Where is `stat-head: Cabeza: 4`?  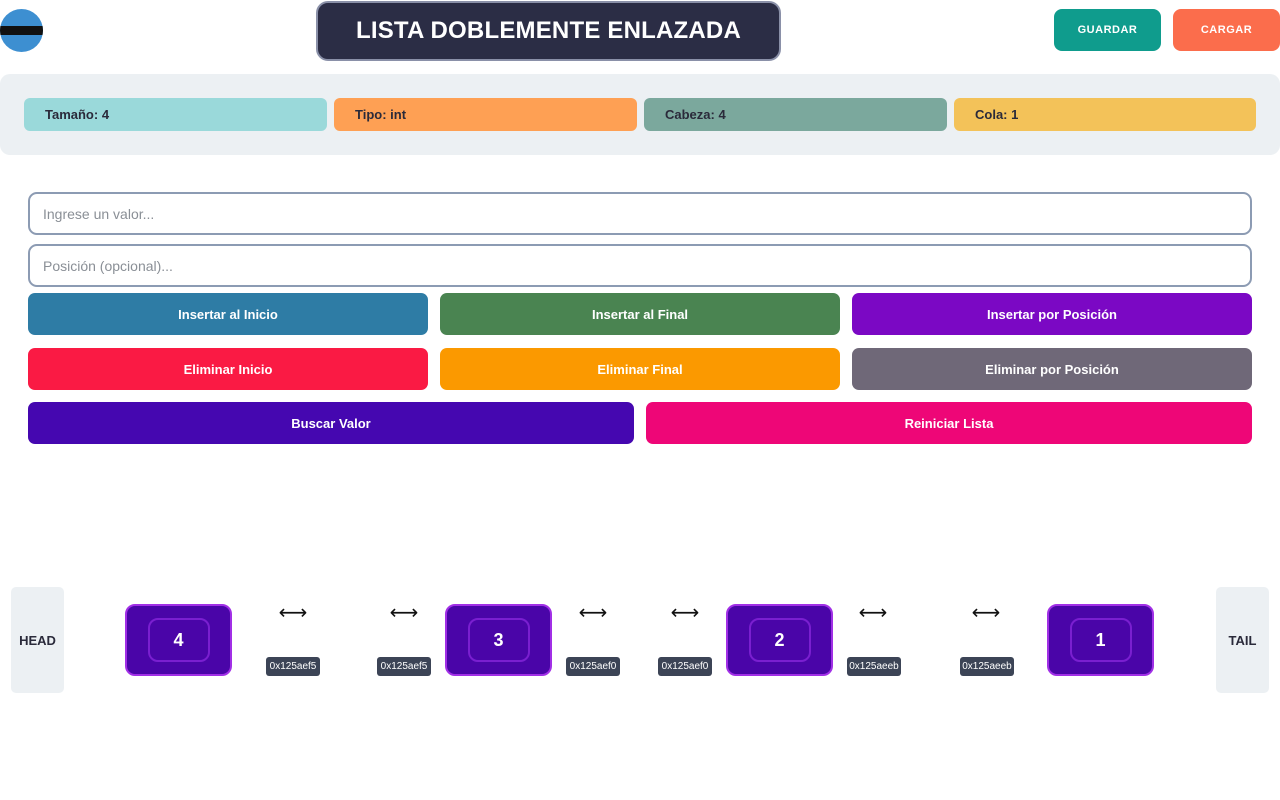 stat-head: Cabeza: 4 is located at coordinates (795, 114).